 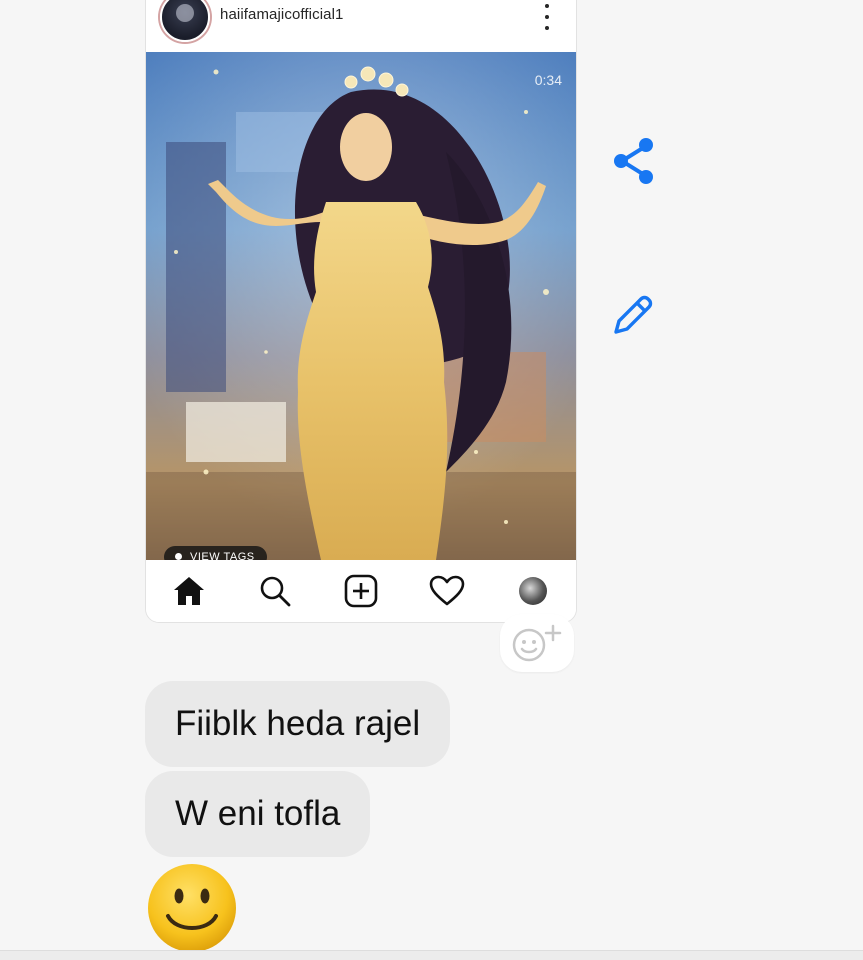 What do you see at coordinates (189, 591) in the screenshot?
I see `home-icon` at bounding box center [189, 591].